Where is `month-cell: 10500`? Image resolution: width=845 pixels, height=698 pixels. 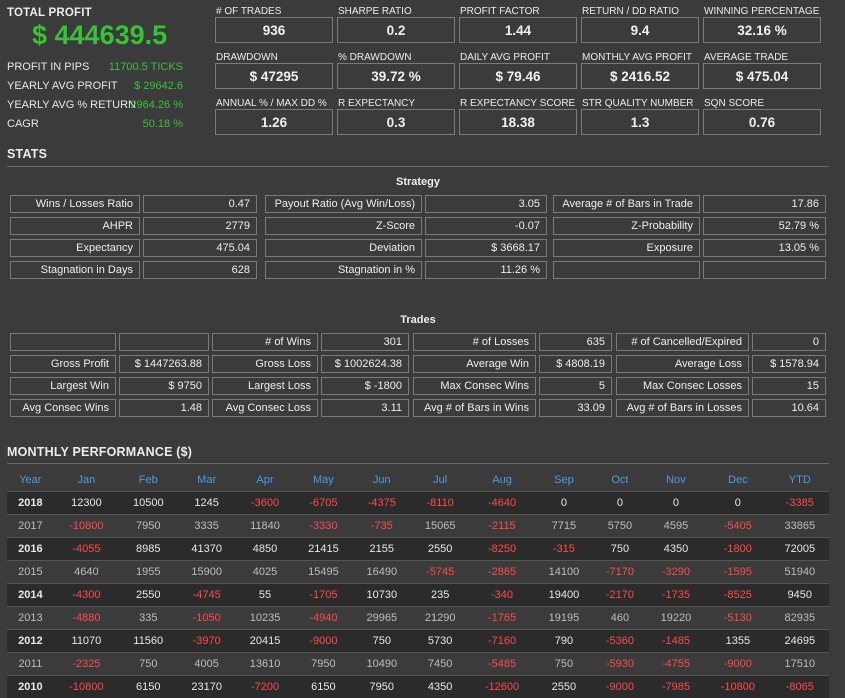 month-cell: 10500 is located at coordinates (148, 503).